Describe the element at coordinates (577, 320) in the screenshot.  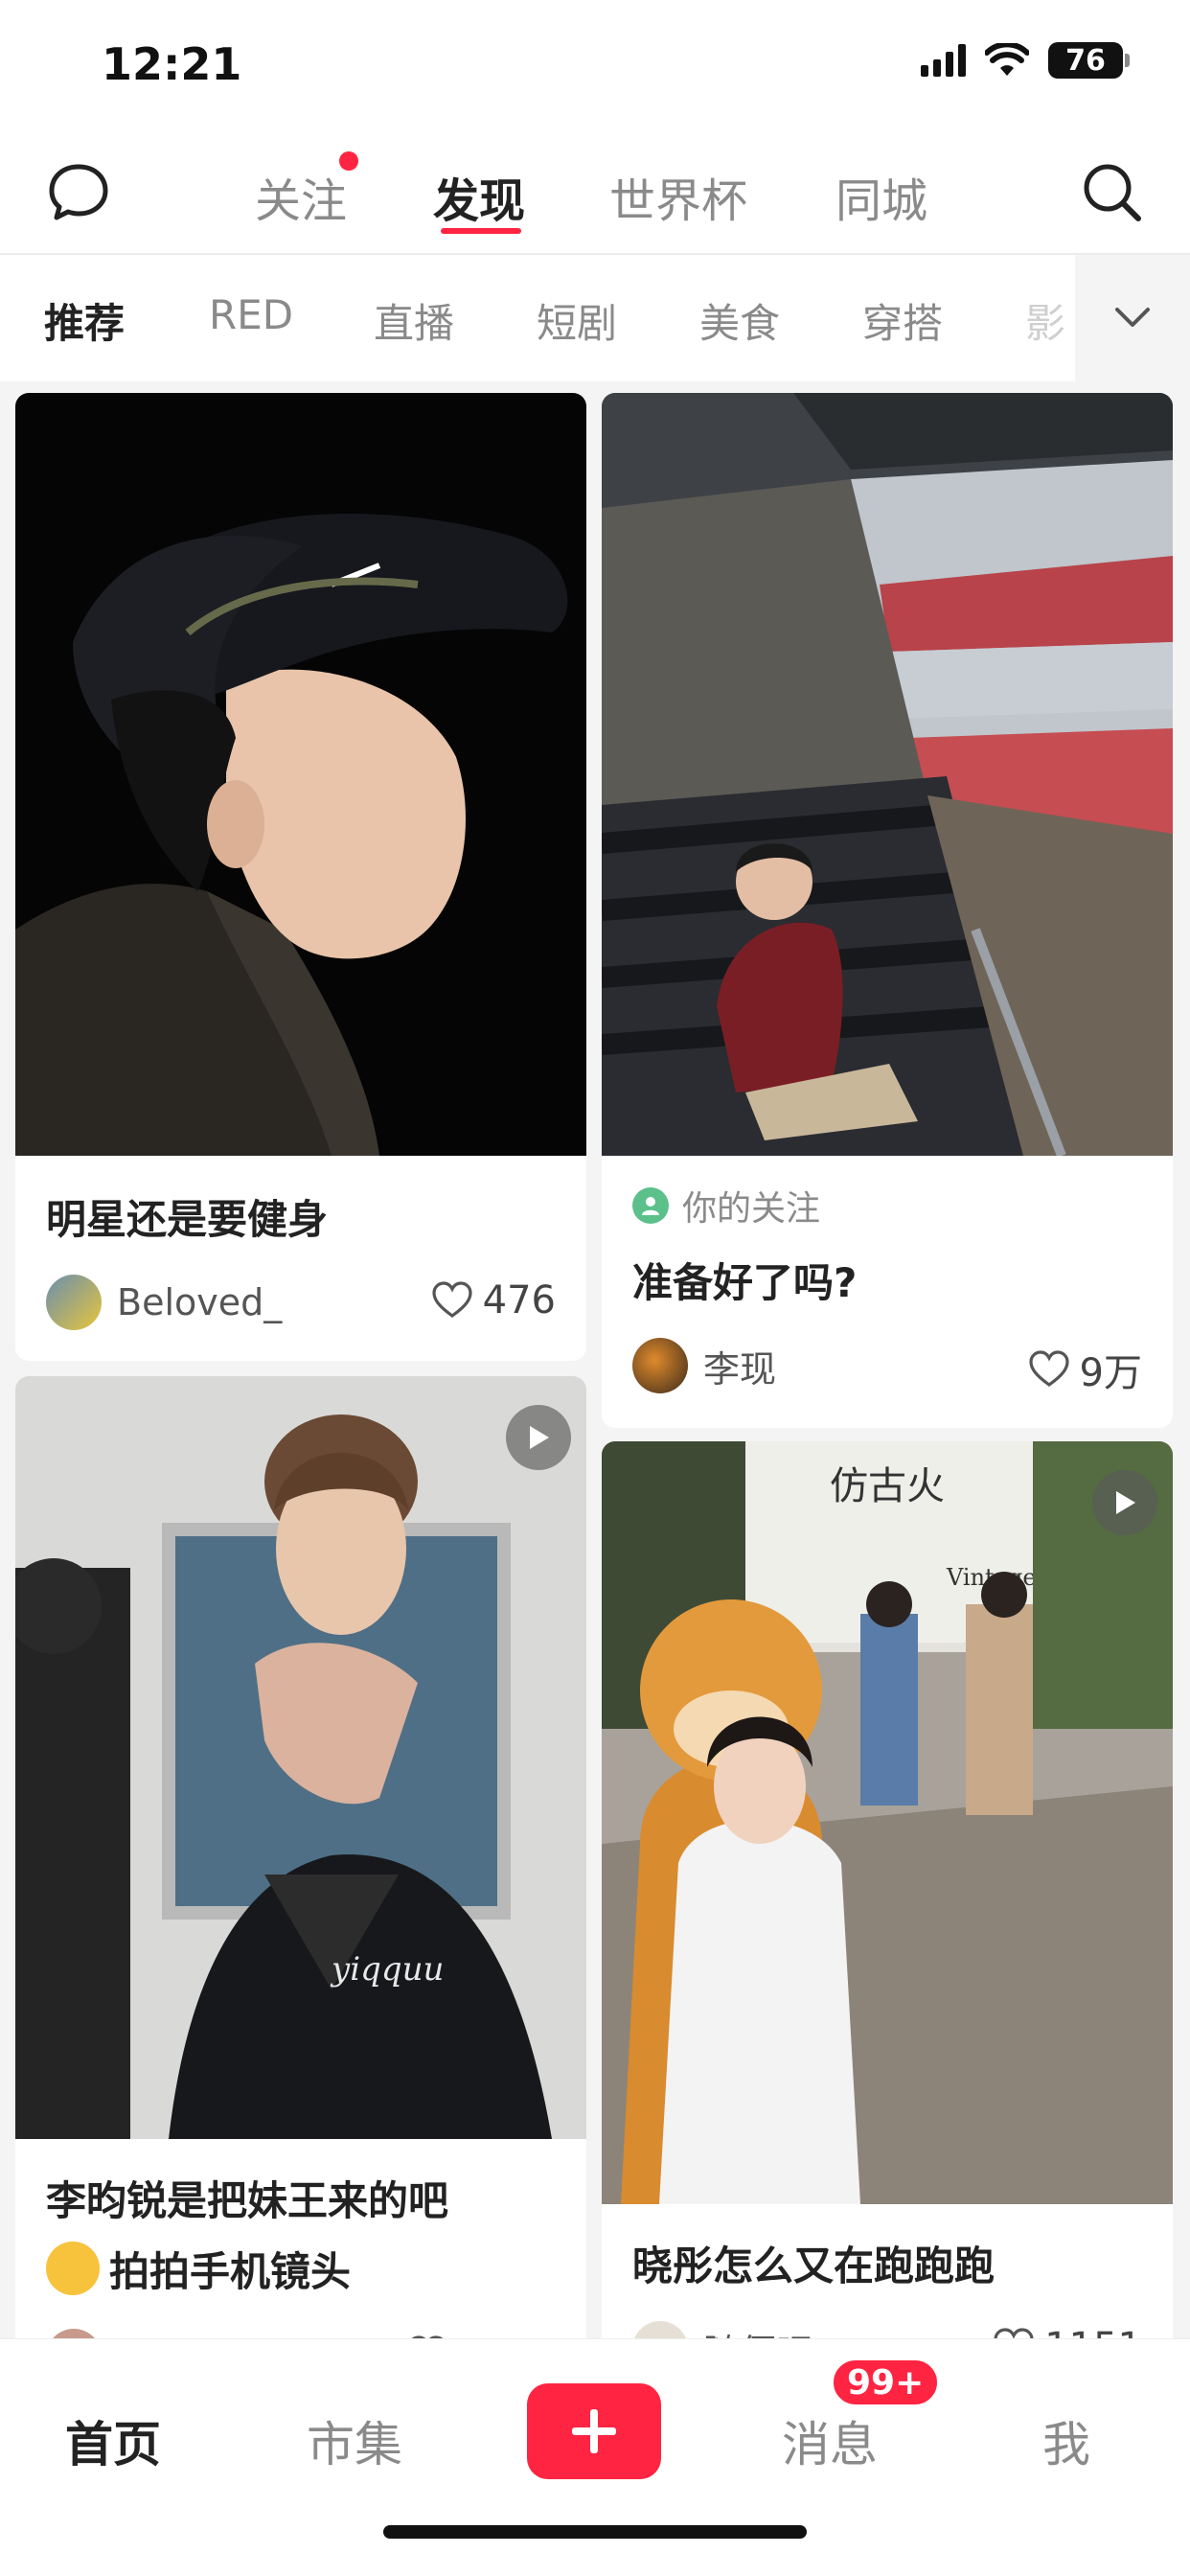
I see `category-short-drama: 短剧` at that location.